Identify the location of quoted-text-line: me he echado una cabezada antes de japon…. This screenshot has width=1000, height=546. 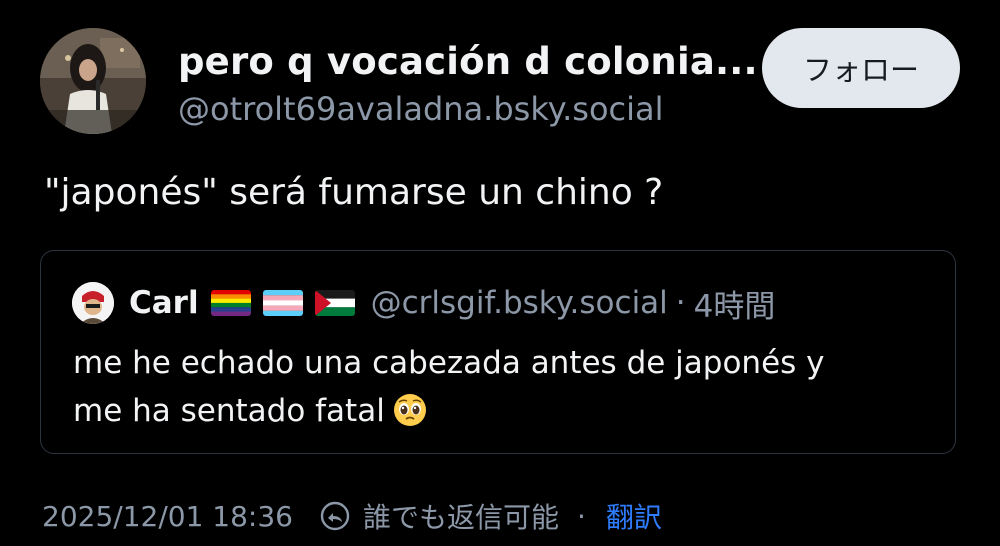
(449, 363).